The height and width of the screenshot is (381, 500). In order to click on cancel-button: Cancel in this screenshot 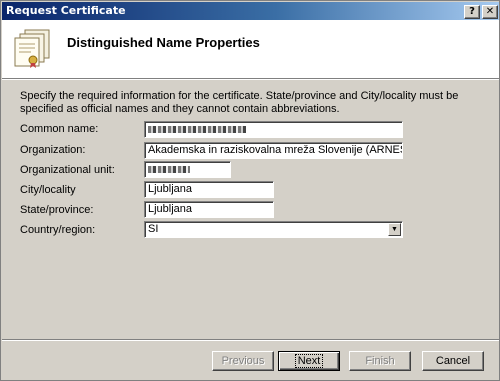, I will do `click(453, 361)`.